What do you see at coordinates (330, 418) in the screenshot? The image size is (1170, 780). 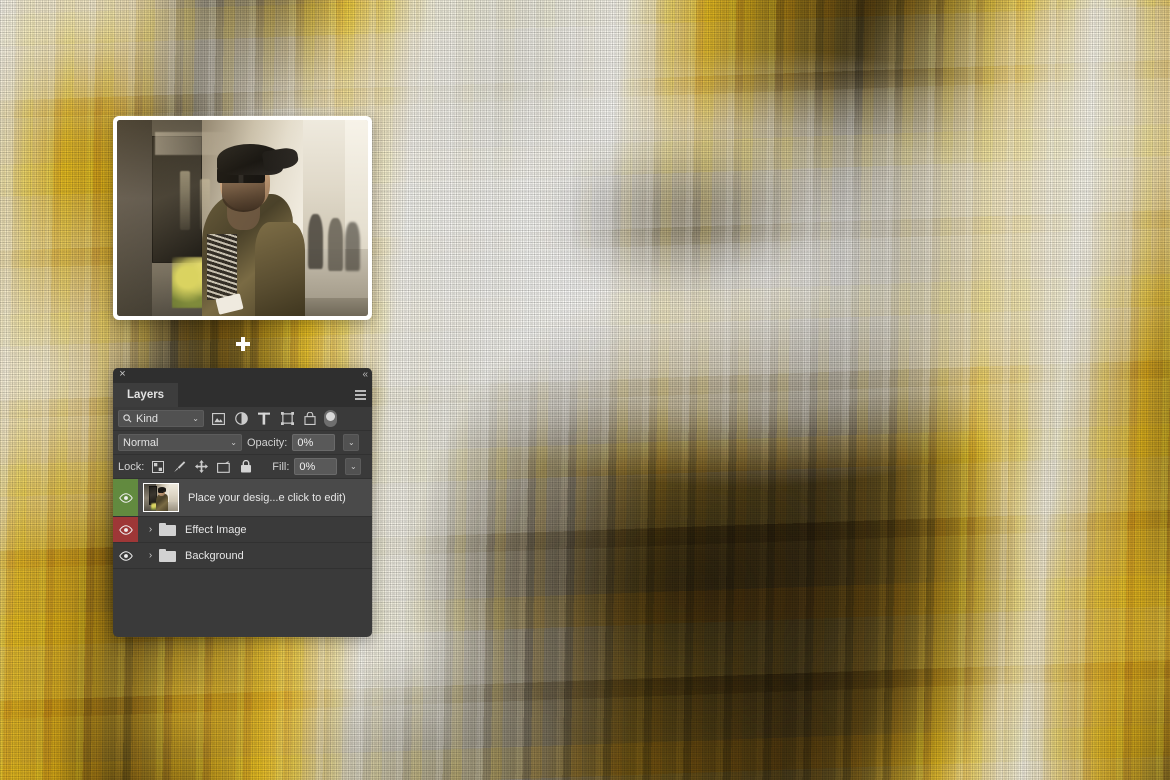 I see `filter-enable-toggle` at bounding box center [330, 418].